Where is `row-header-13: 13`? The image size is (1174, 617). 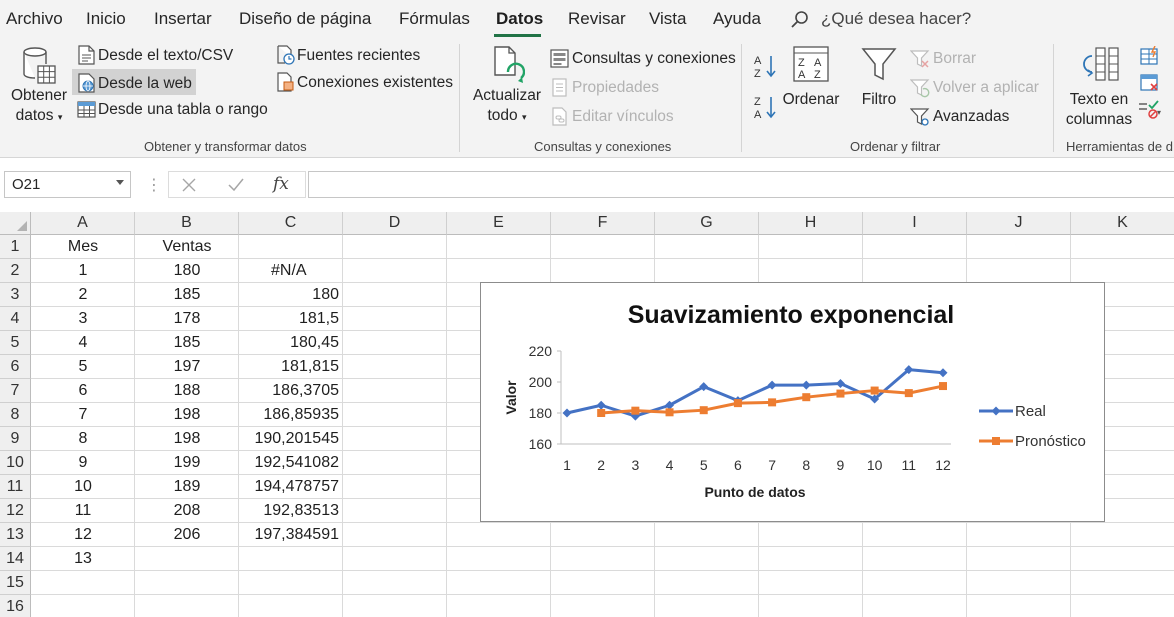
row-header-13: 13 is located at coordinates (15, 535).